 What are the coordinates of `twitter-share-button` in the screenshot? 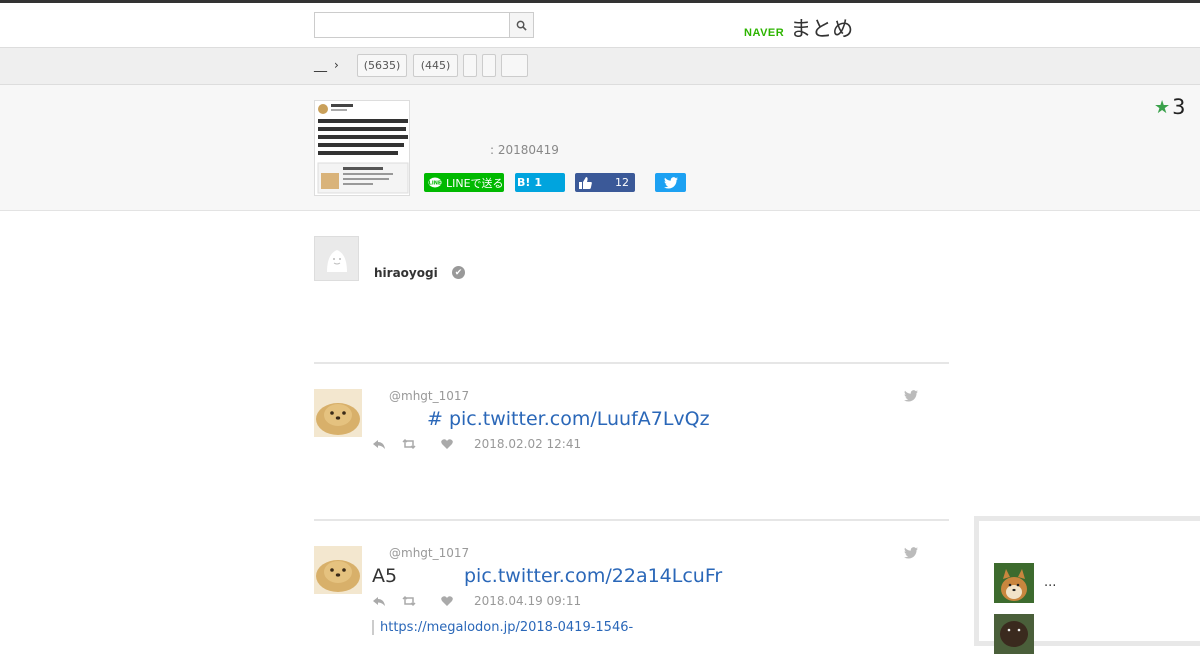 It's located at (670, 182).